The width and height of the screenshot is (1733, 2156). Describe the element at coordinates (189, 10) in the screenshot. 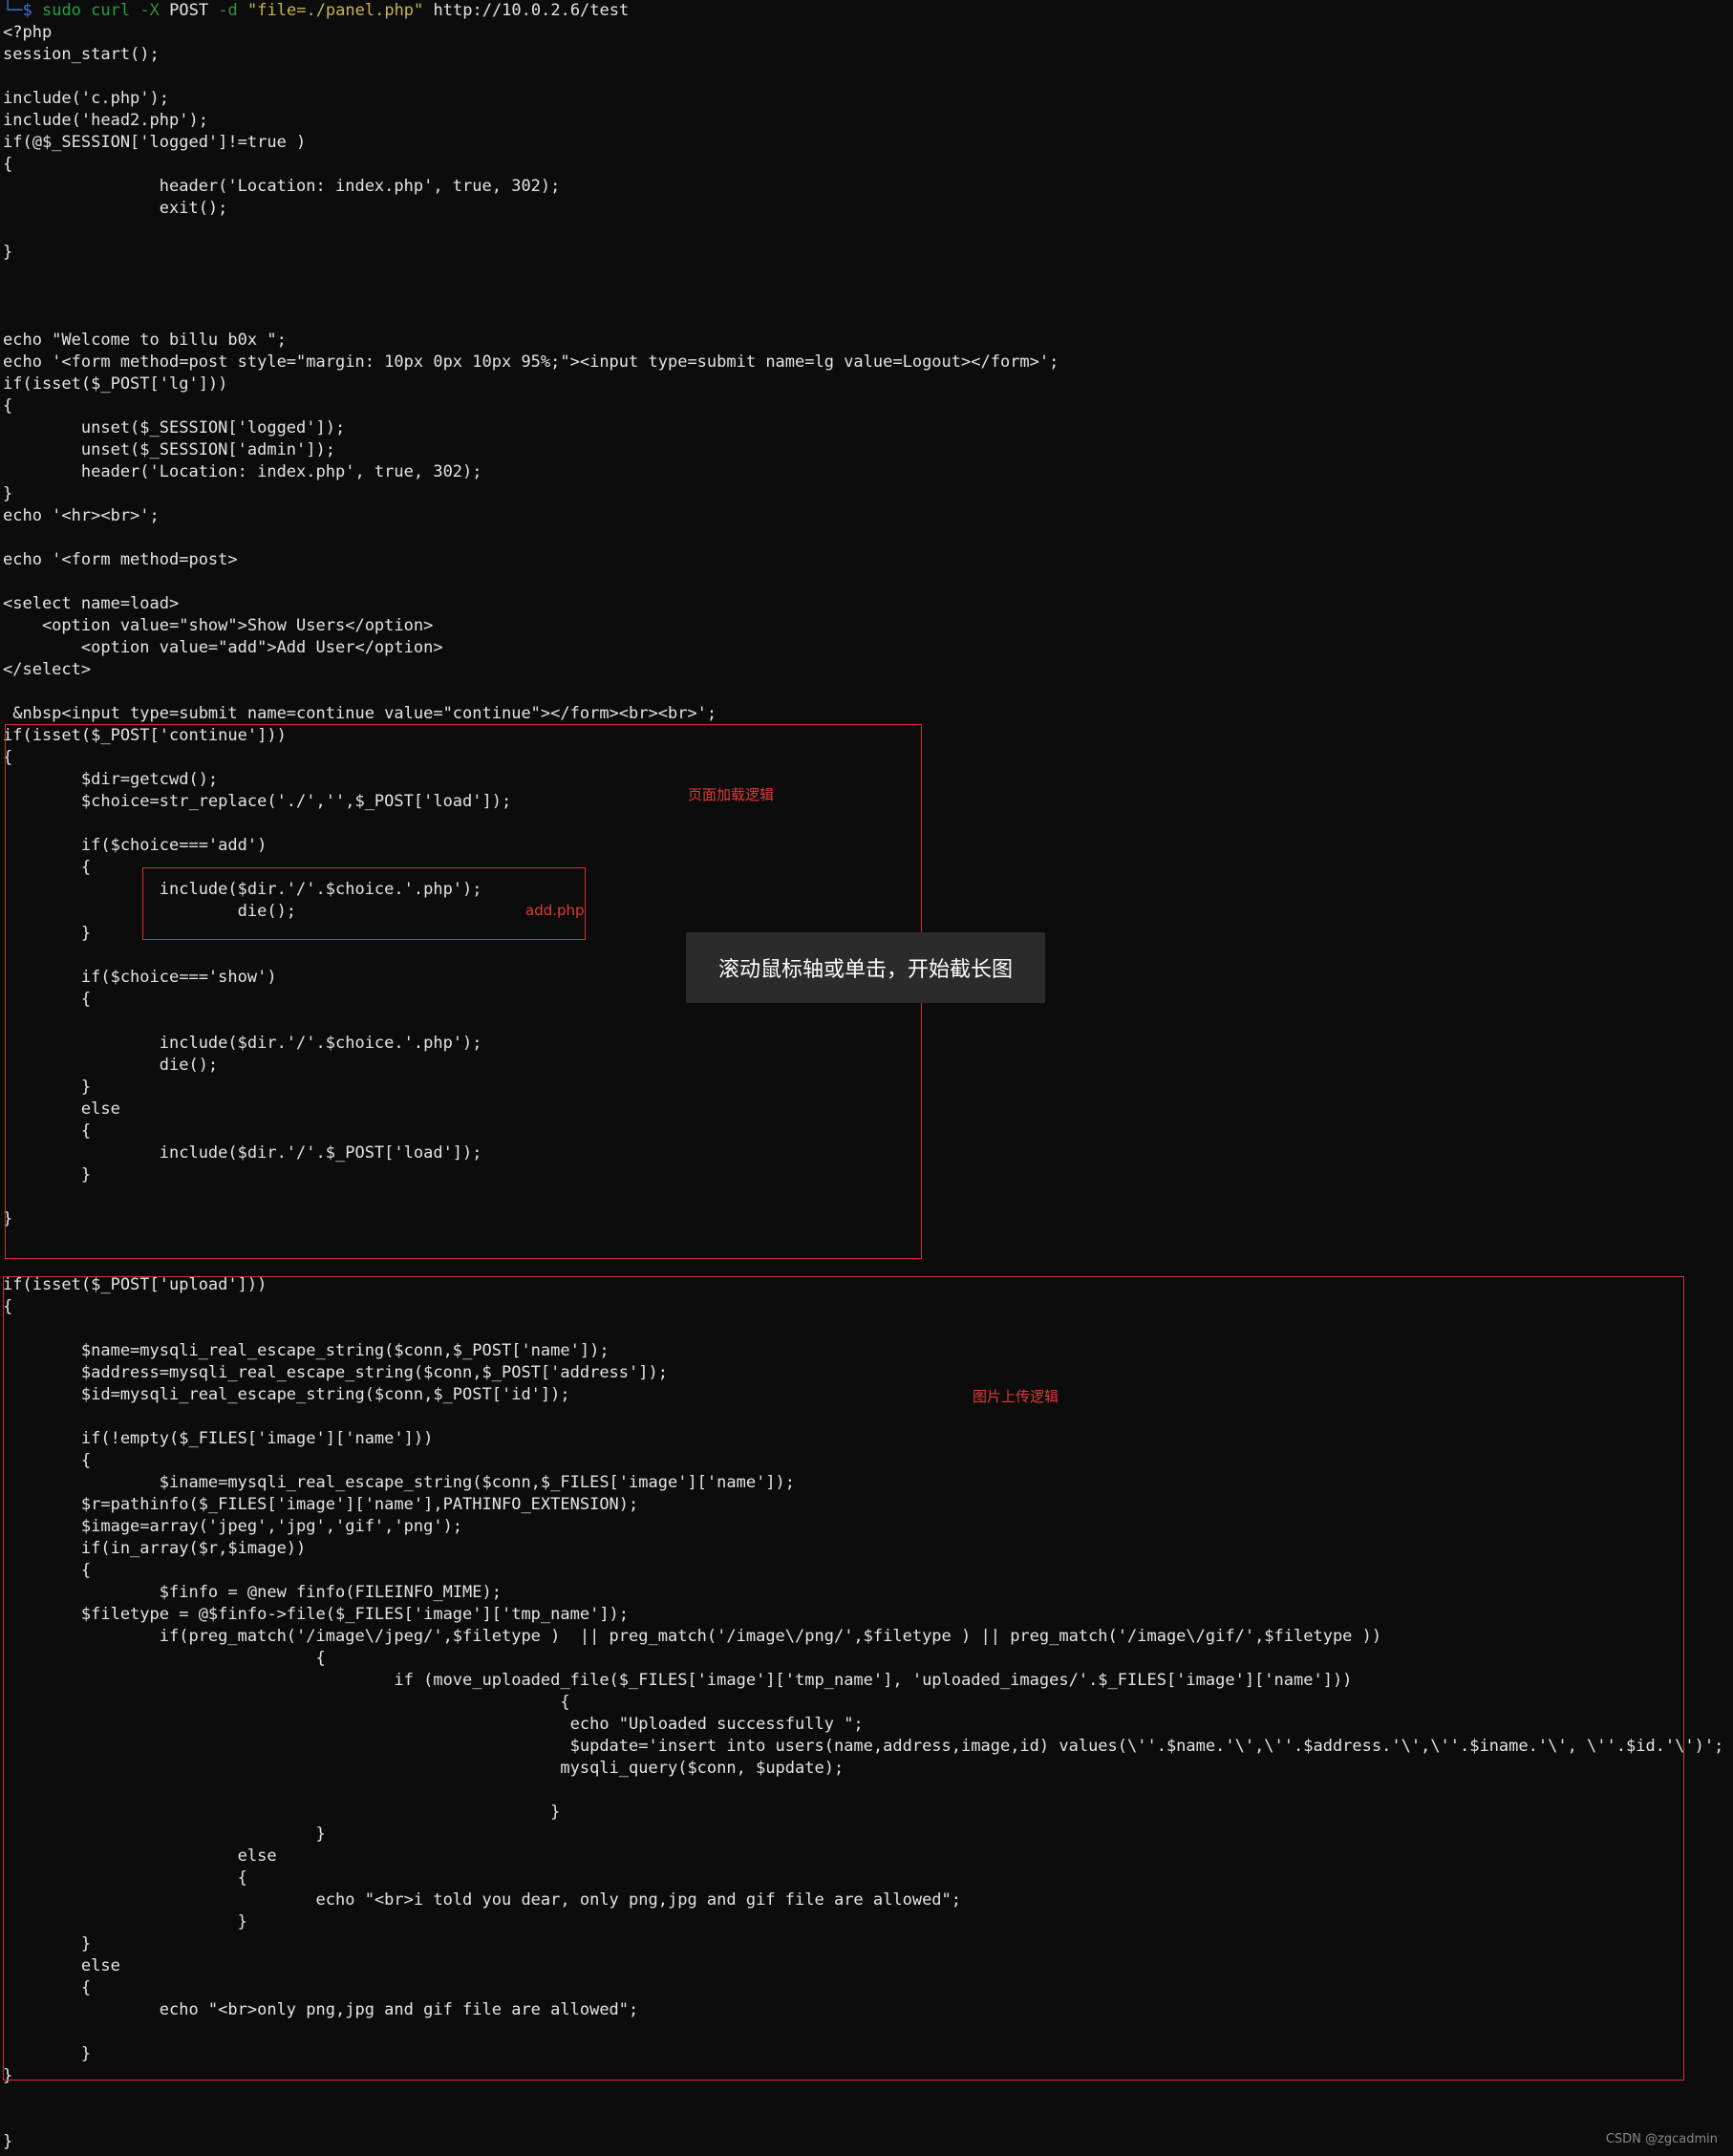

I see `cmd-method: POST` at that location.